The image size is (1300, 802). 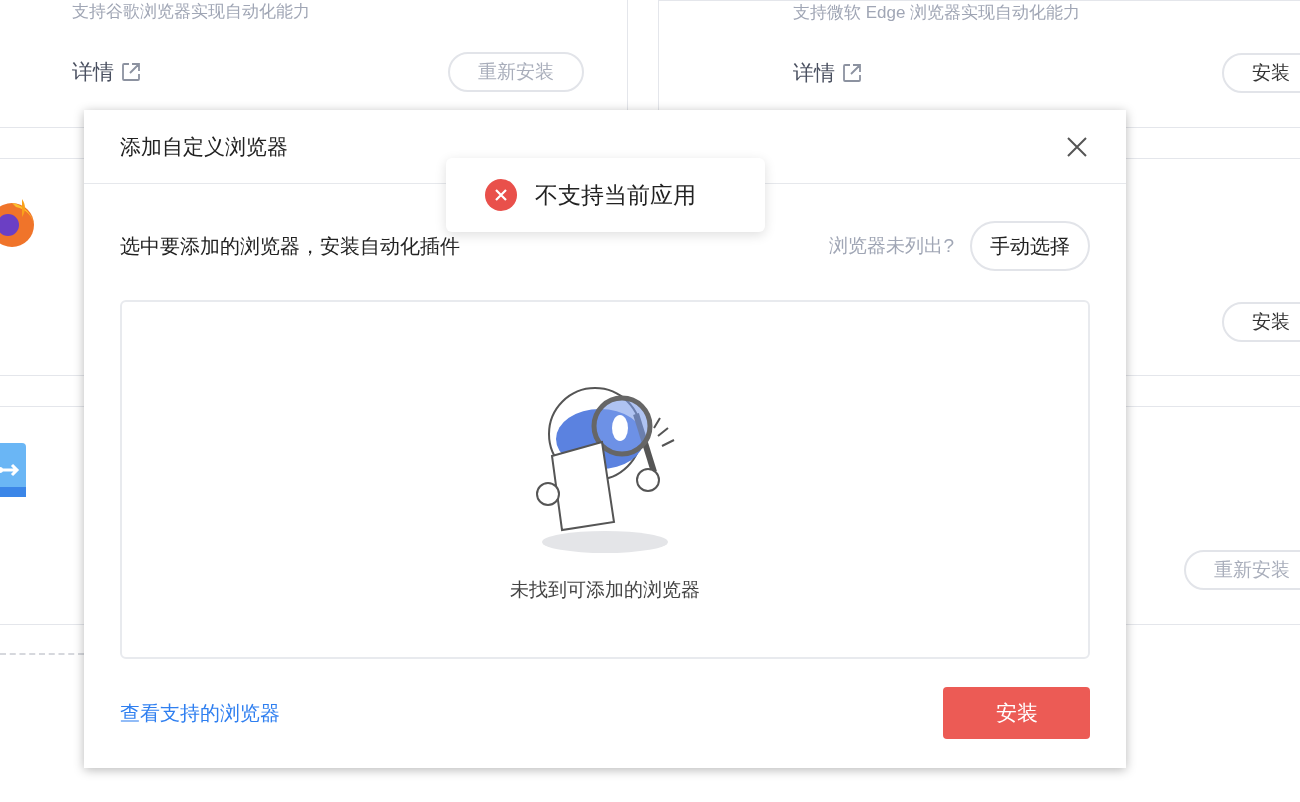 What do you see at coordinates (290, 246) in the screenshot?
I see `instruction-text: 选中要添加的浏览器，安装自动化插件` at bounding box center [290, 246].